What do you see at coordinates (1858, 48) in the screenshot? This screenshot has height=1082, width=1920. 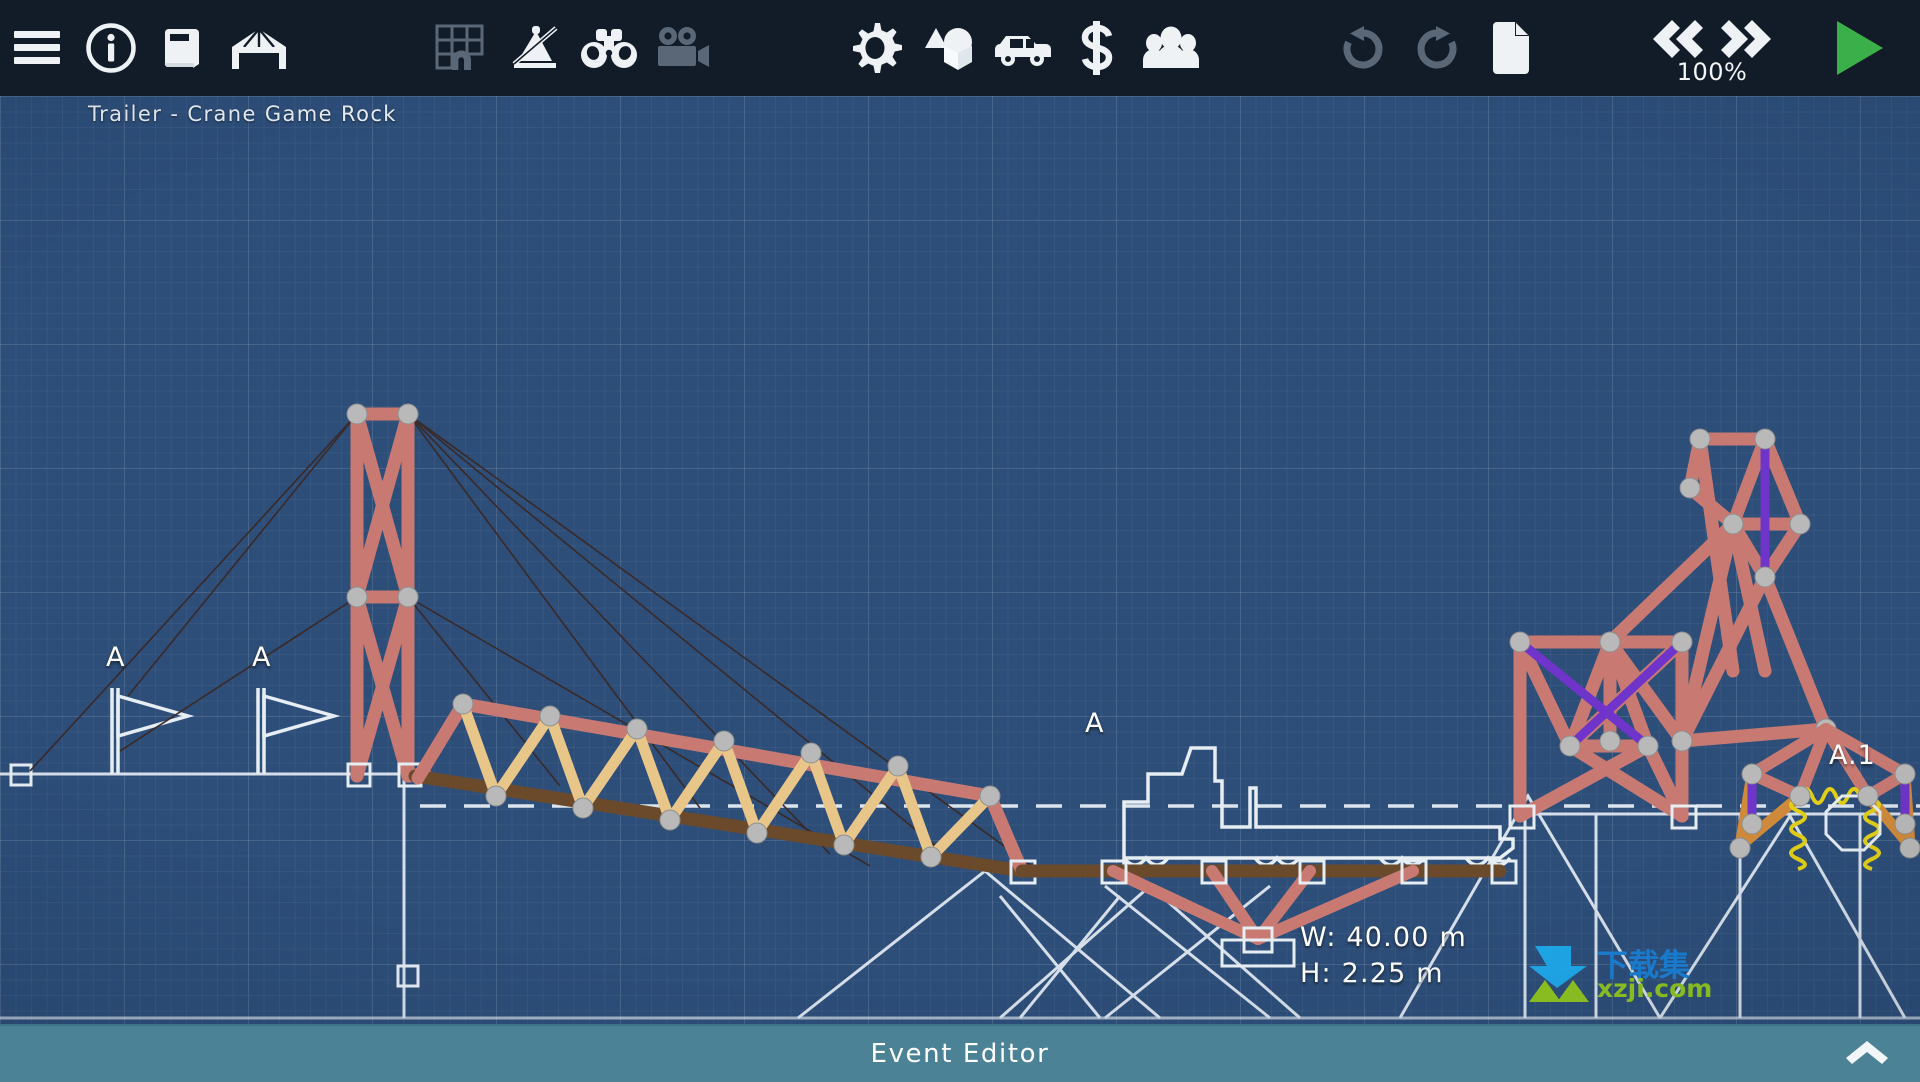 I see `play-icon` at bounding box center [1858, 48].